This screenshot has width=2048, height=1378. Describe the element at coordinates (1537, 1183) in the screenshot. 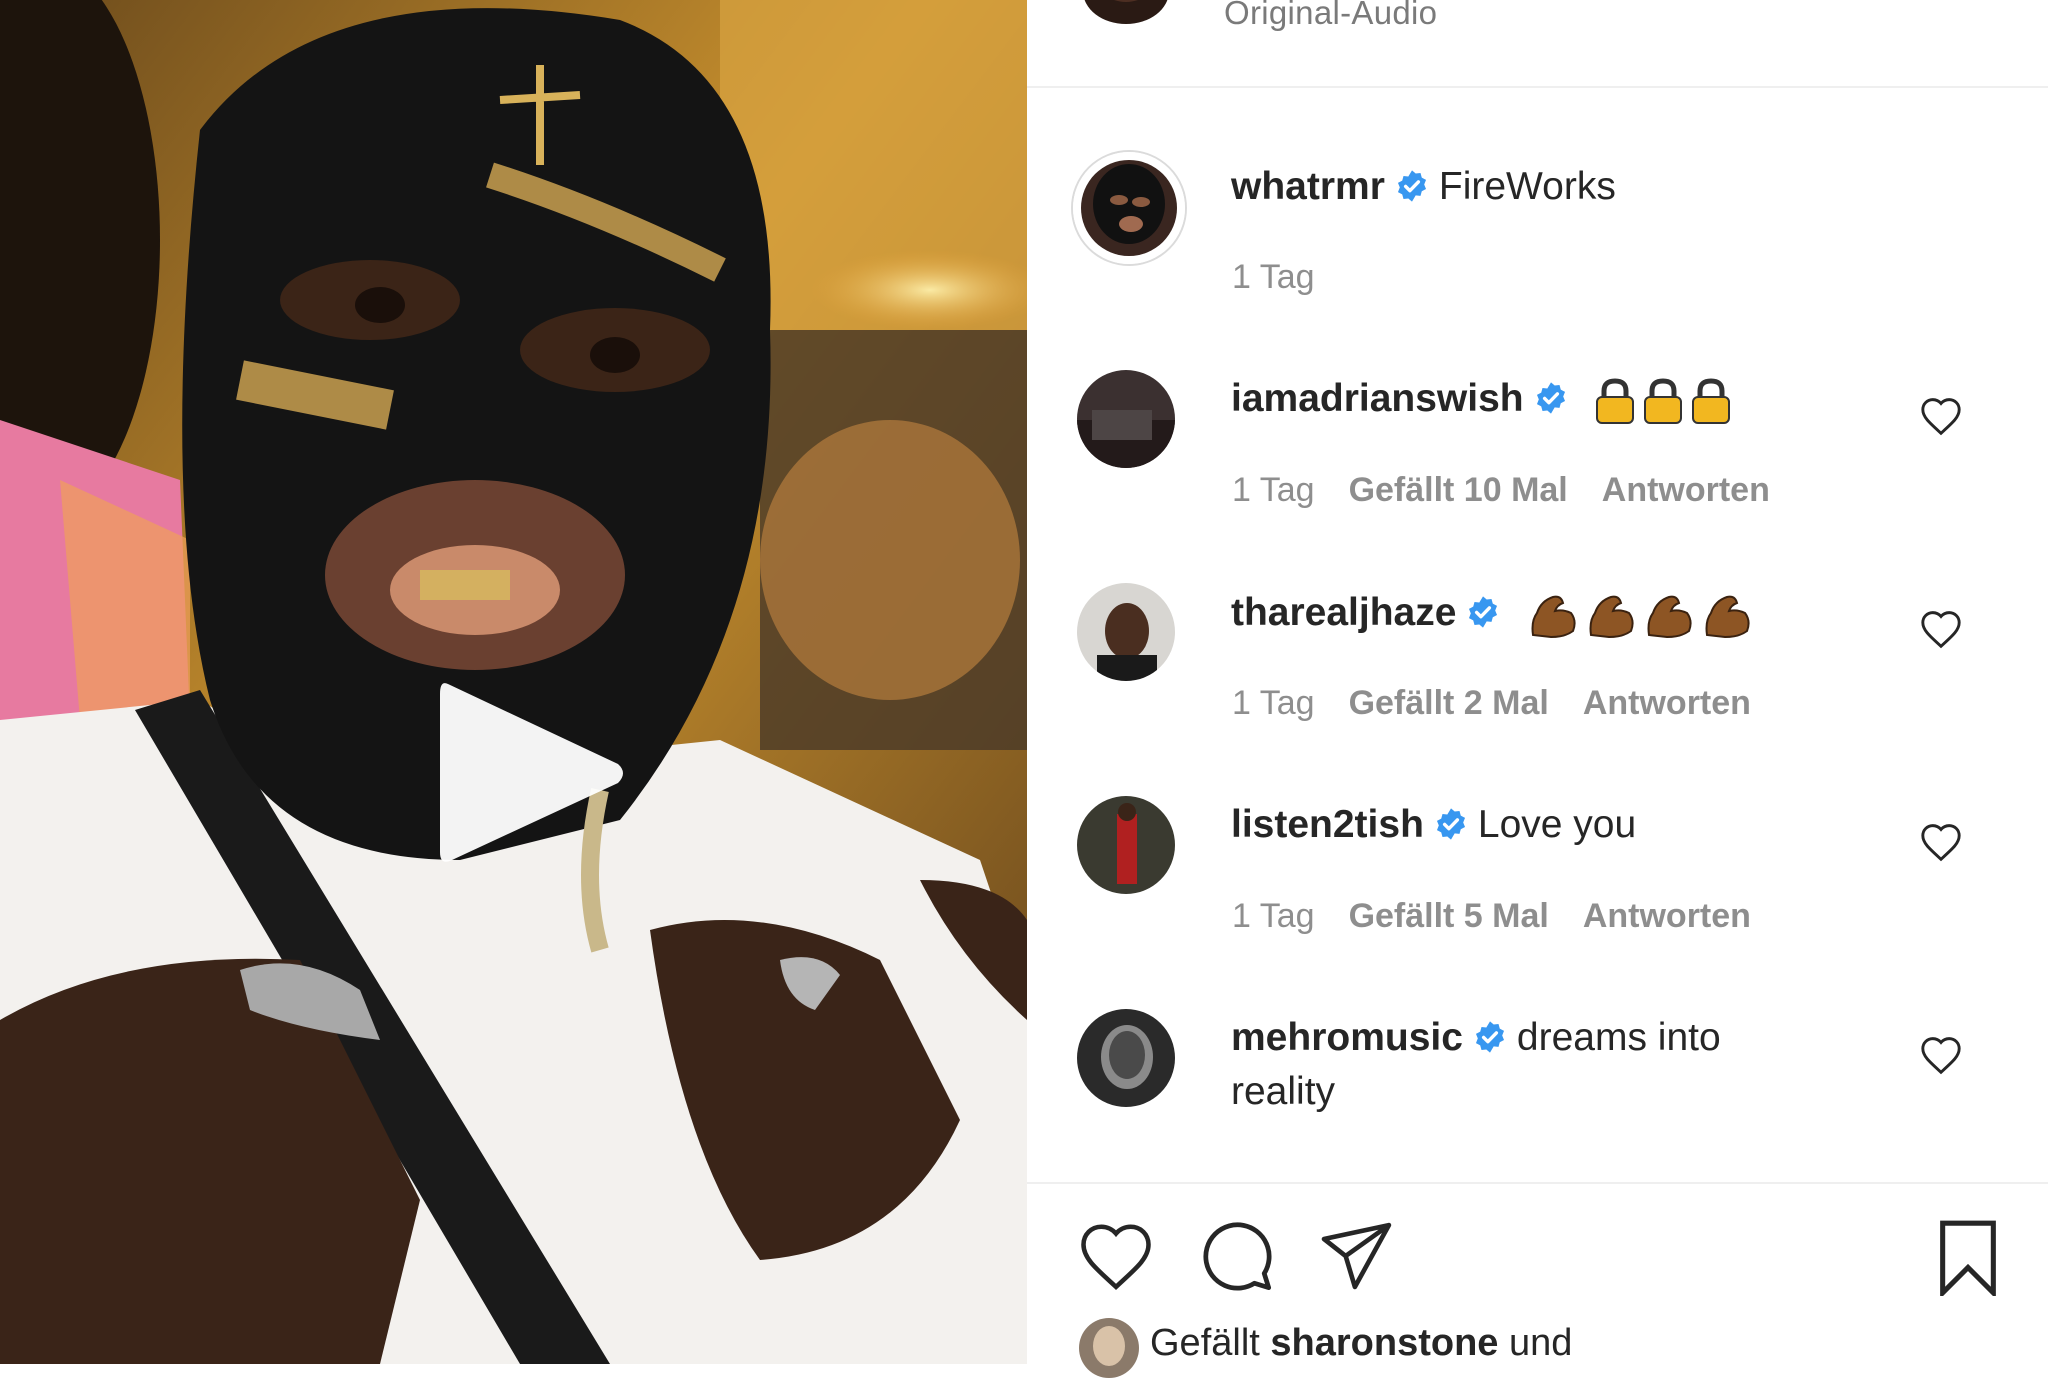

I see `footer-divider` at that location.